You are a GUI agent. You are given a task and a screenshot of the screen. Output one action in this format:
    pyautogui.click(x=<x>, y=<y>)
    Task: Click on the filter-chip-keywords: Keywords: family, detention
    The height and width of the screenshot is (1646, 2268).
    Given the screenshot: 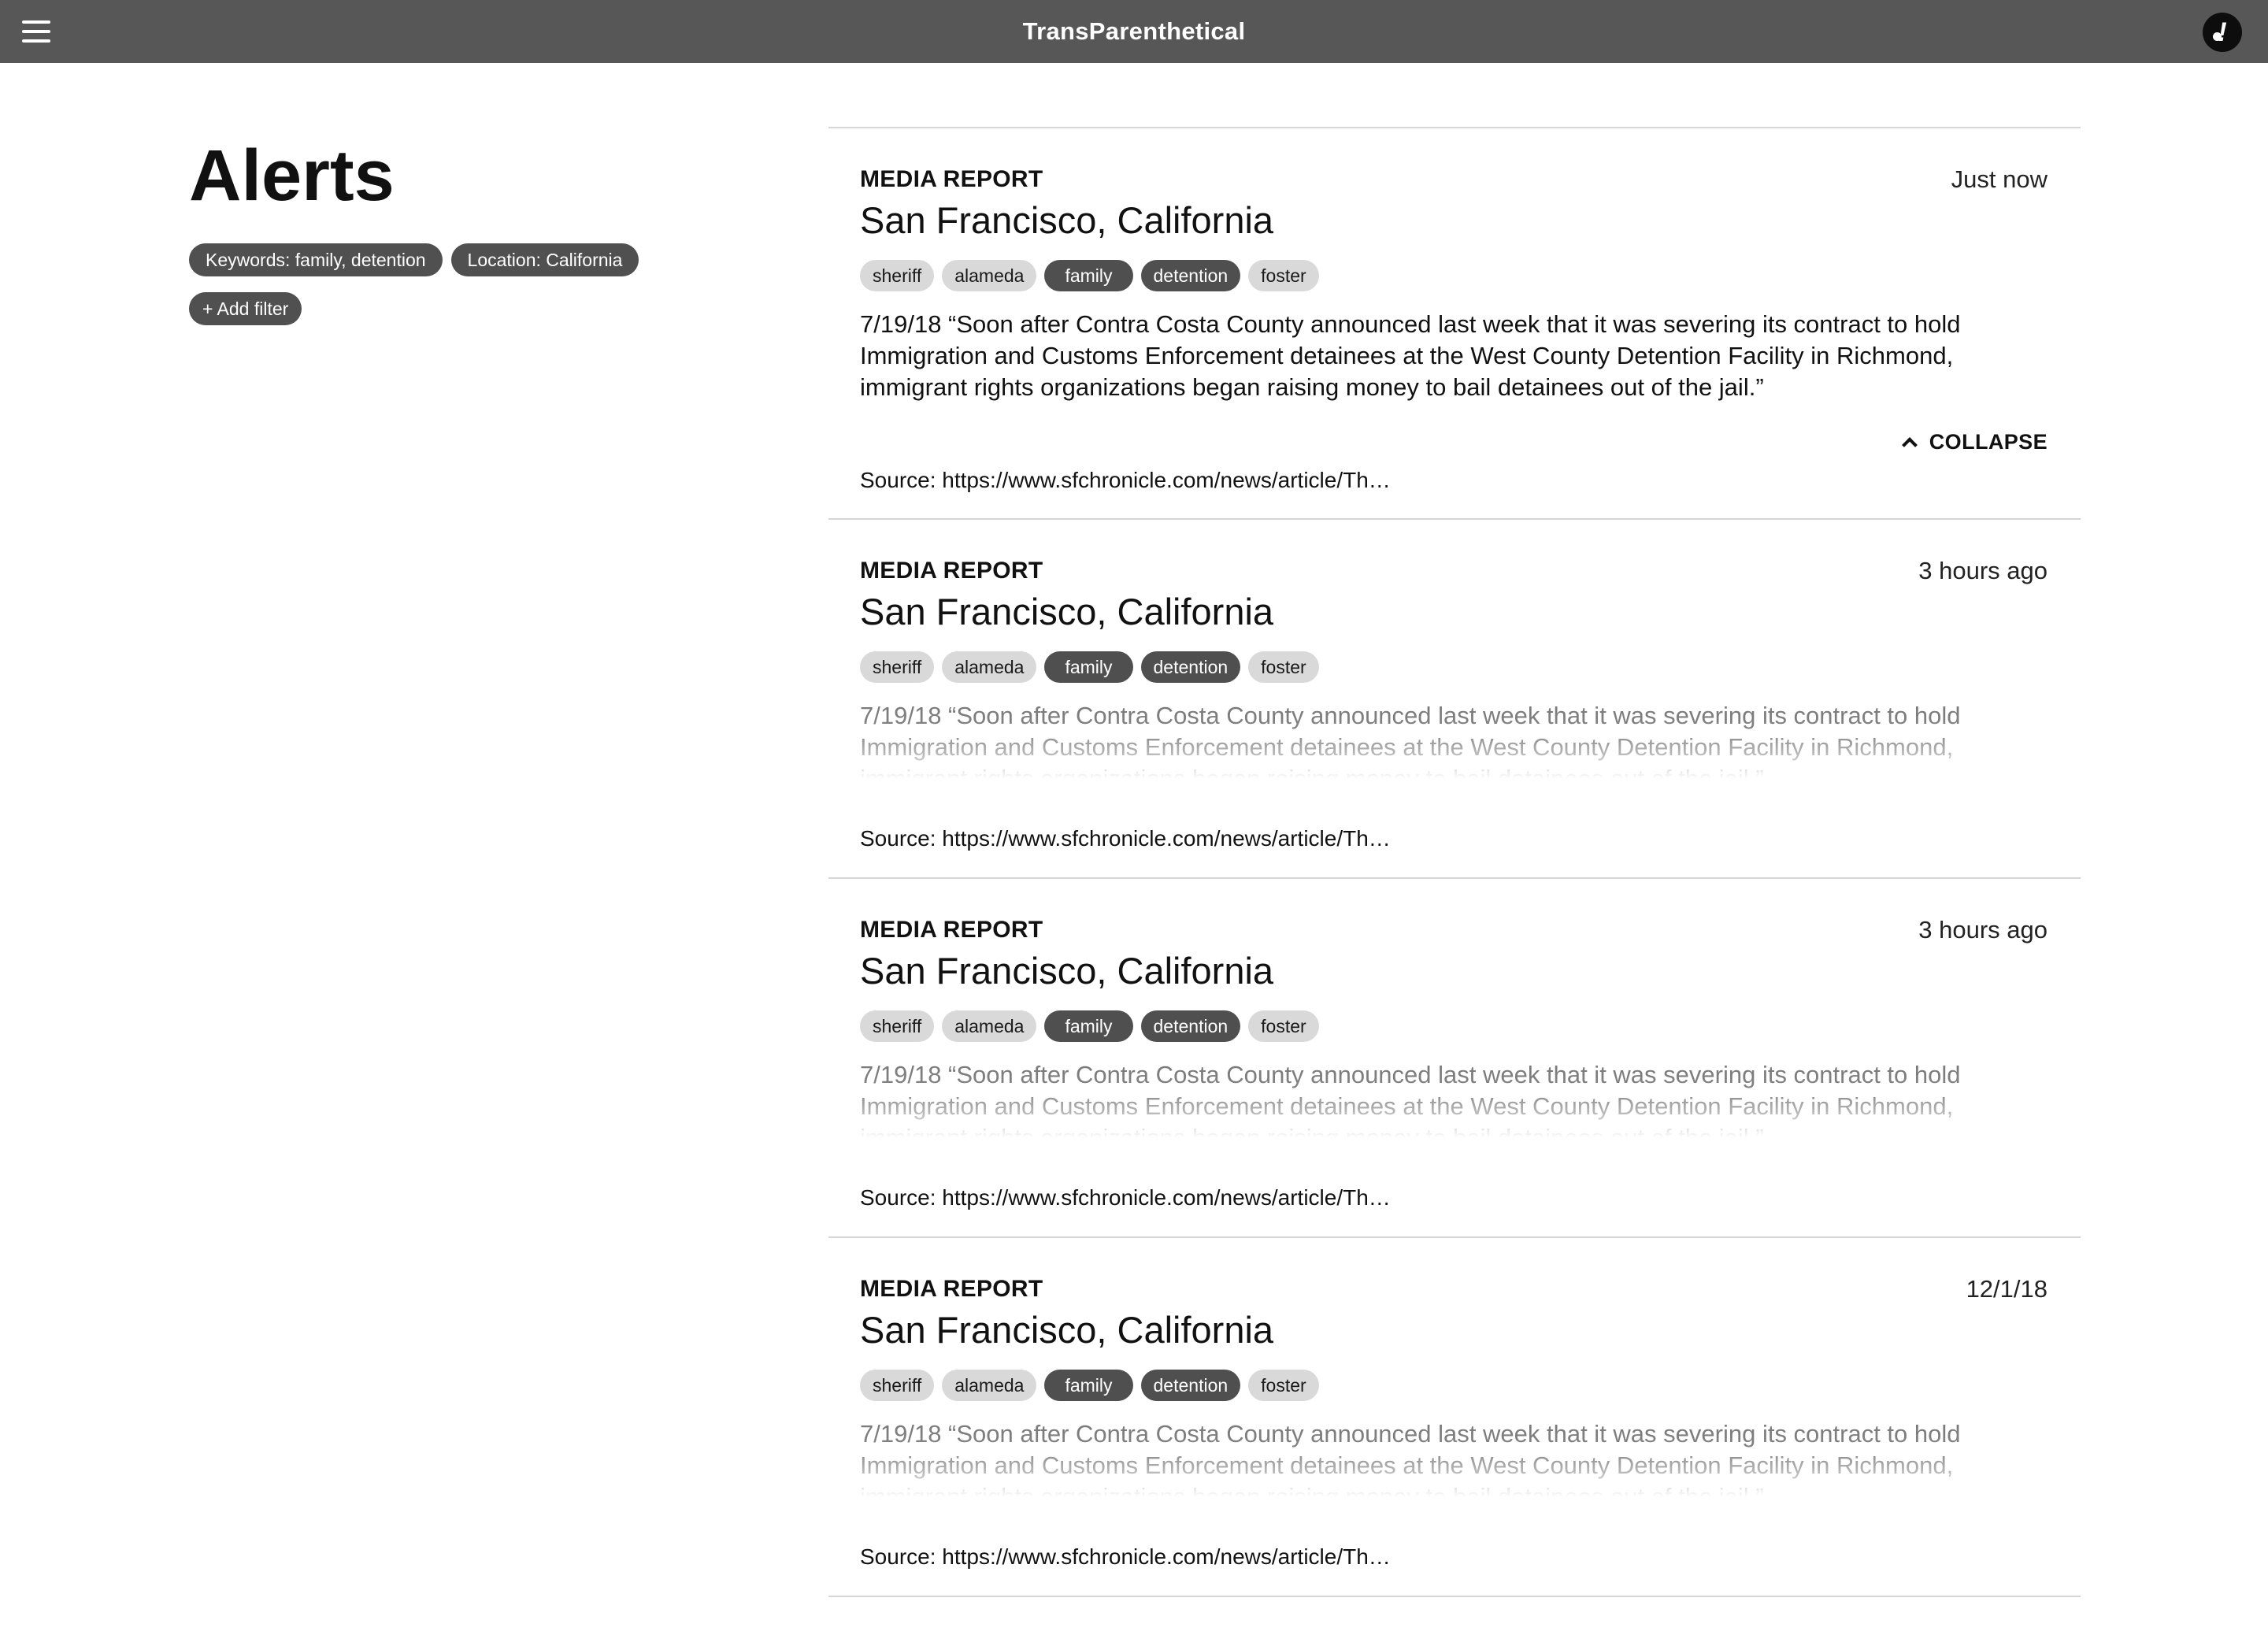 What is the action you would take?
    pyautogui.click(x=316, y=260)
    